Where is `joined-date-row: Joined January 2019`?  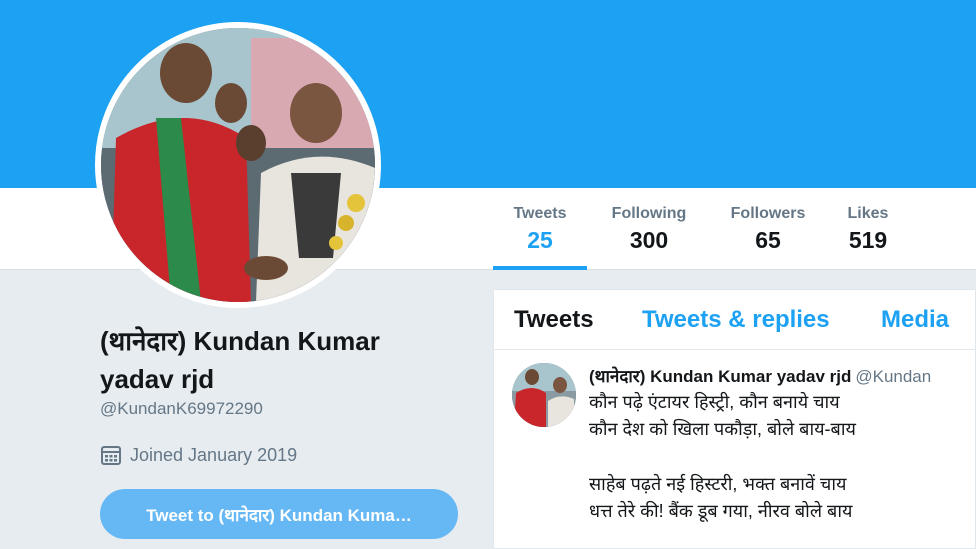
joined-date-row: Joined January 2019 is located at coordinates (198, 455).